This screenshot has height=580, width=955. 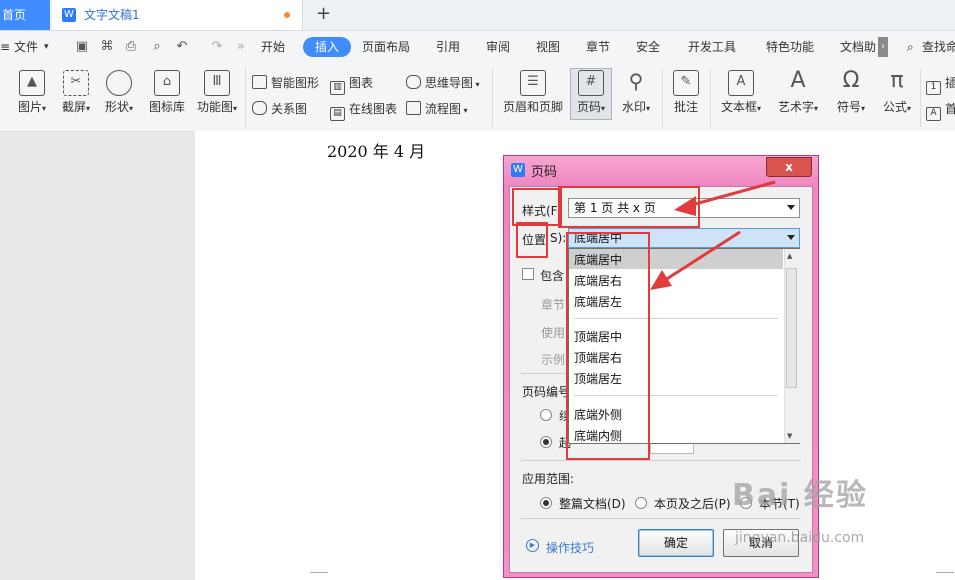 What do you see at coordinates (528, 274) in the screenshot?
I see `include-checkbox` at bounding box center [528, 274].